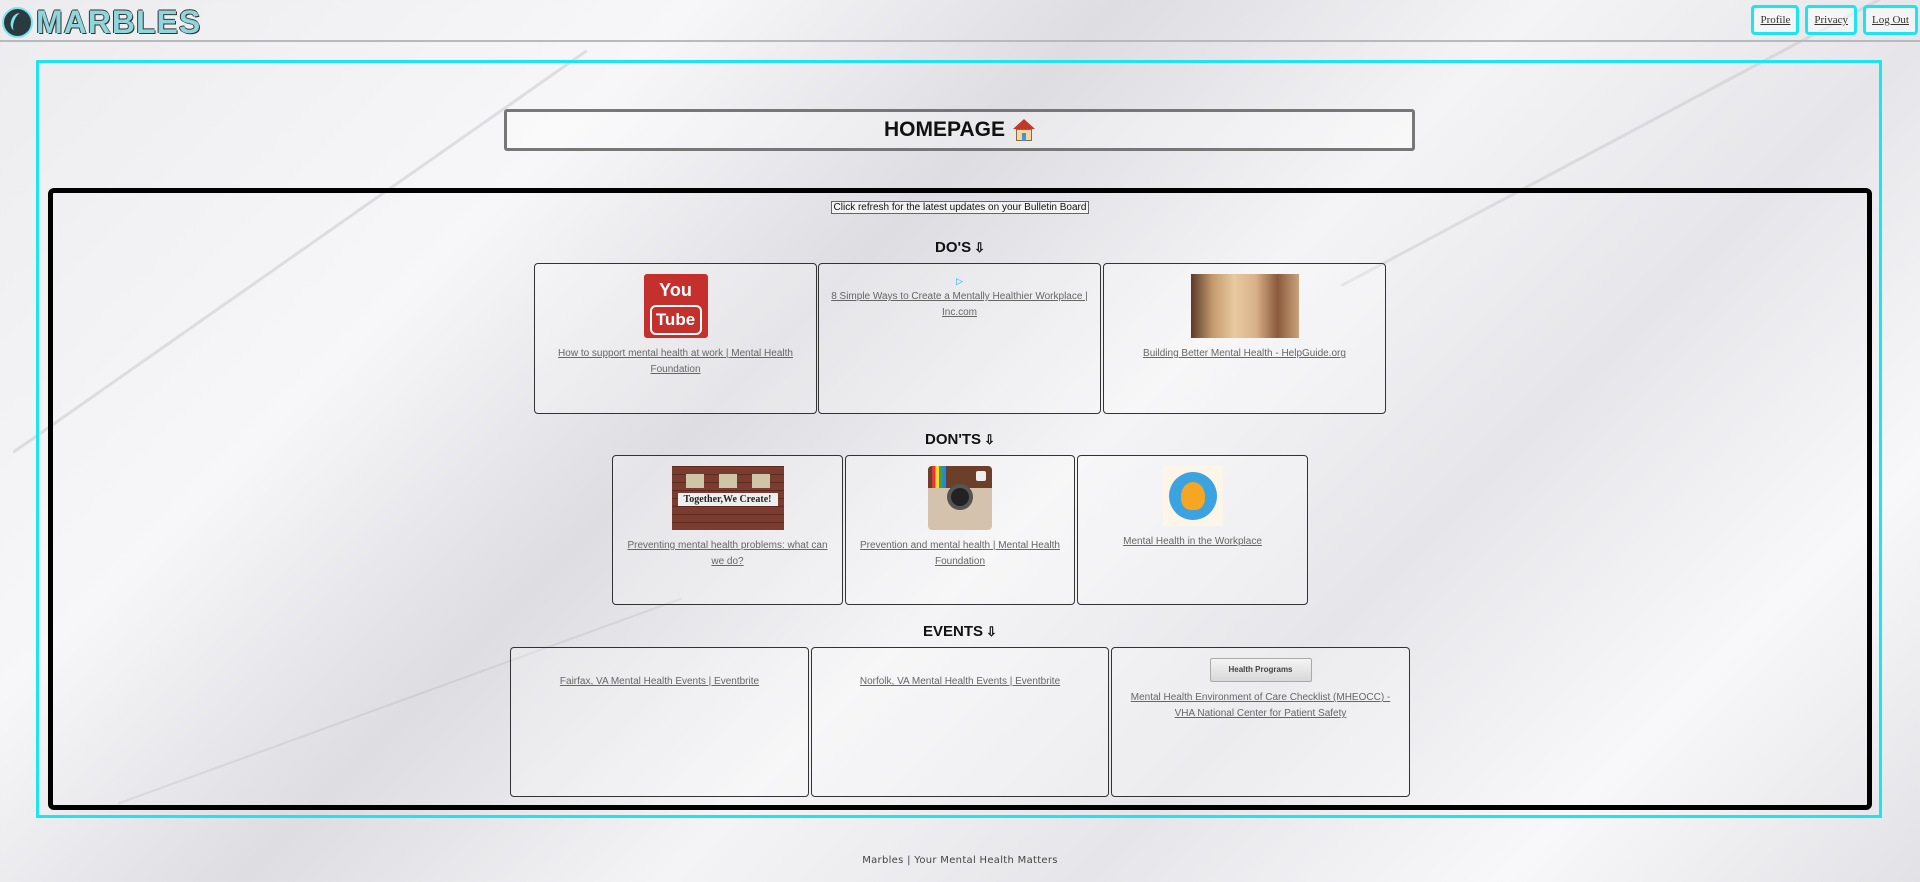 The image size is (1920, 882). What do you see at coordinates (1260, 670) in the screenshot?
I see `health-programs-badge: Health Programs` at bounding box center [1260, 670].